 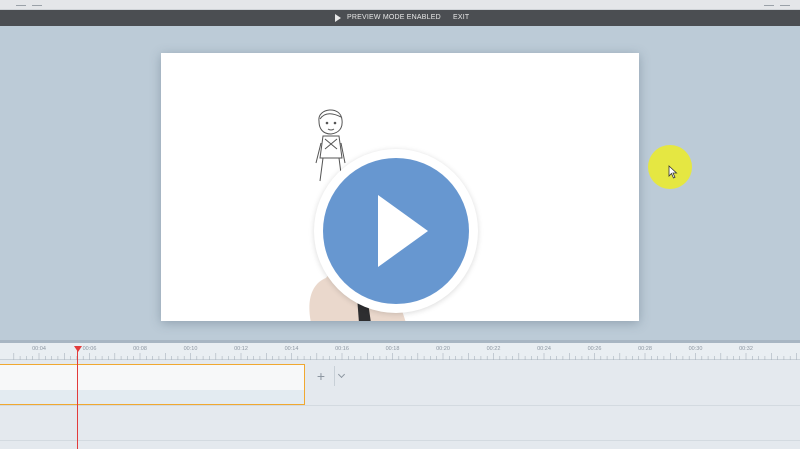 I want to click on ruler-tick-label: 00:32, so click(x=746, y=349).